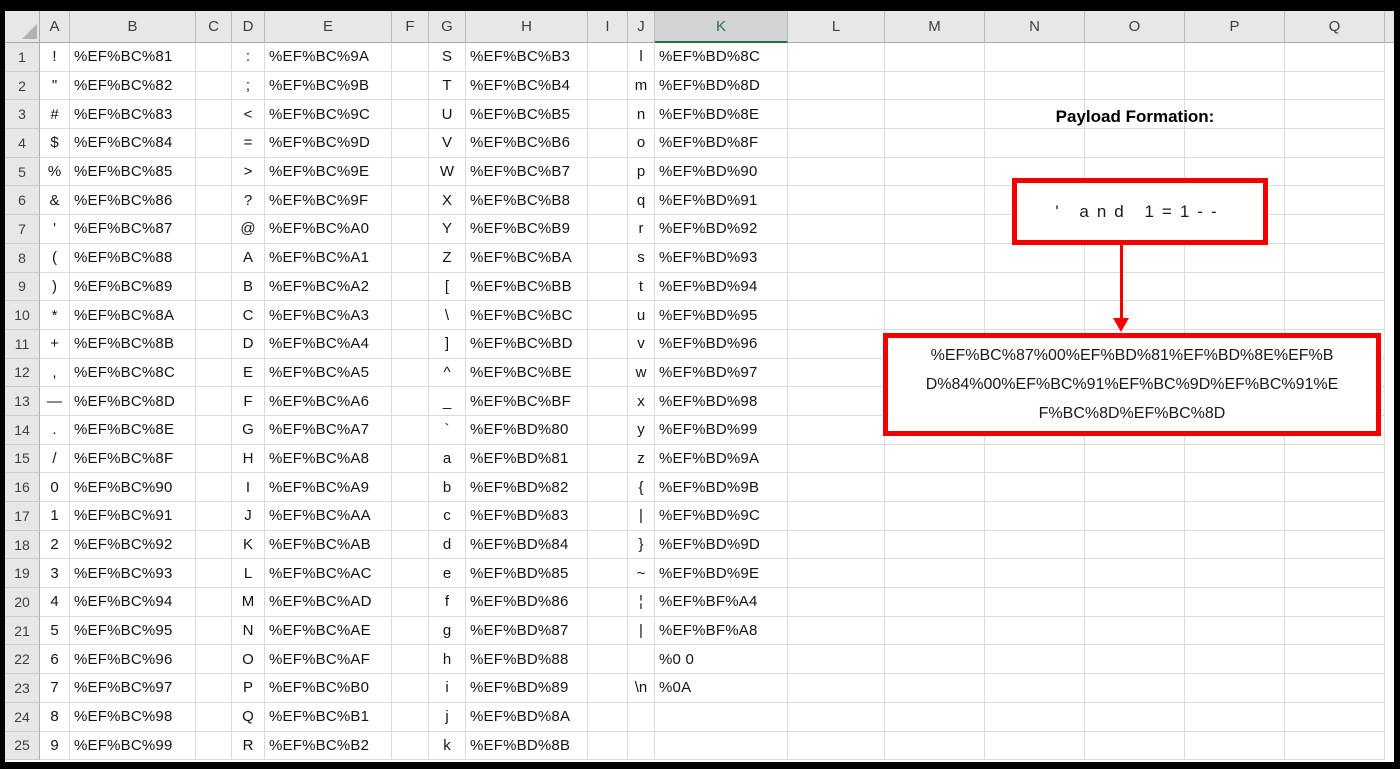  What do you see at coordinates (1335, 430) in the screenshot?
I see `cell-Q14` at bounding box center [1335, 430].